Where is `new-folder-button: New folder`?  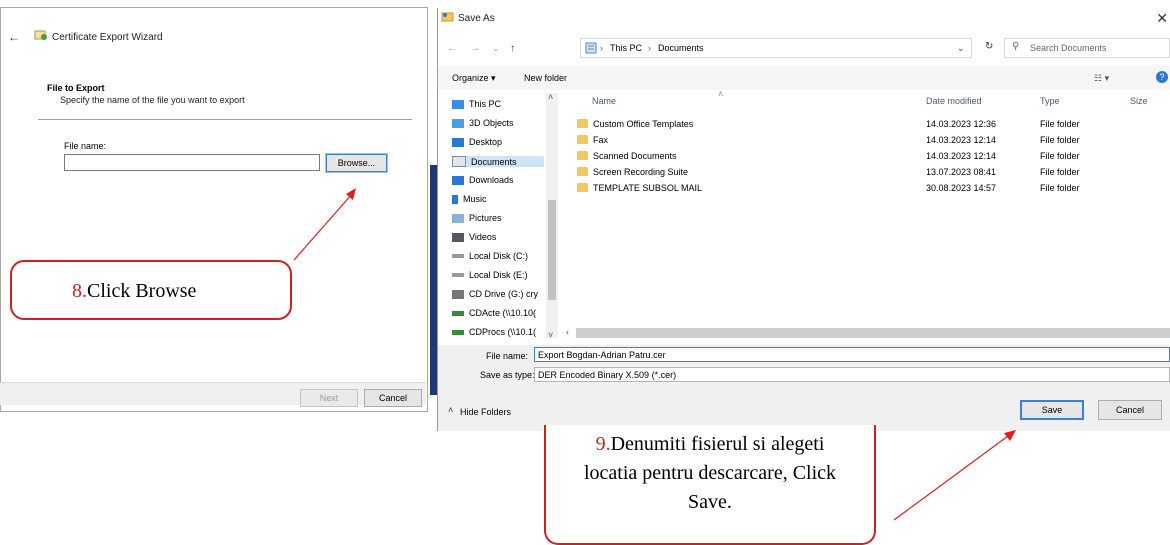
new-folder-button: New folder is located at coordinates (545, 78).